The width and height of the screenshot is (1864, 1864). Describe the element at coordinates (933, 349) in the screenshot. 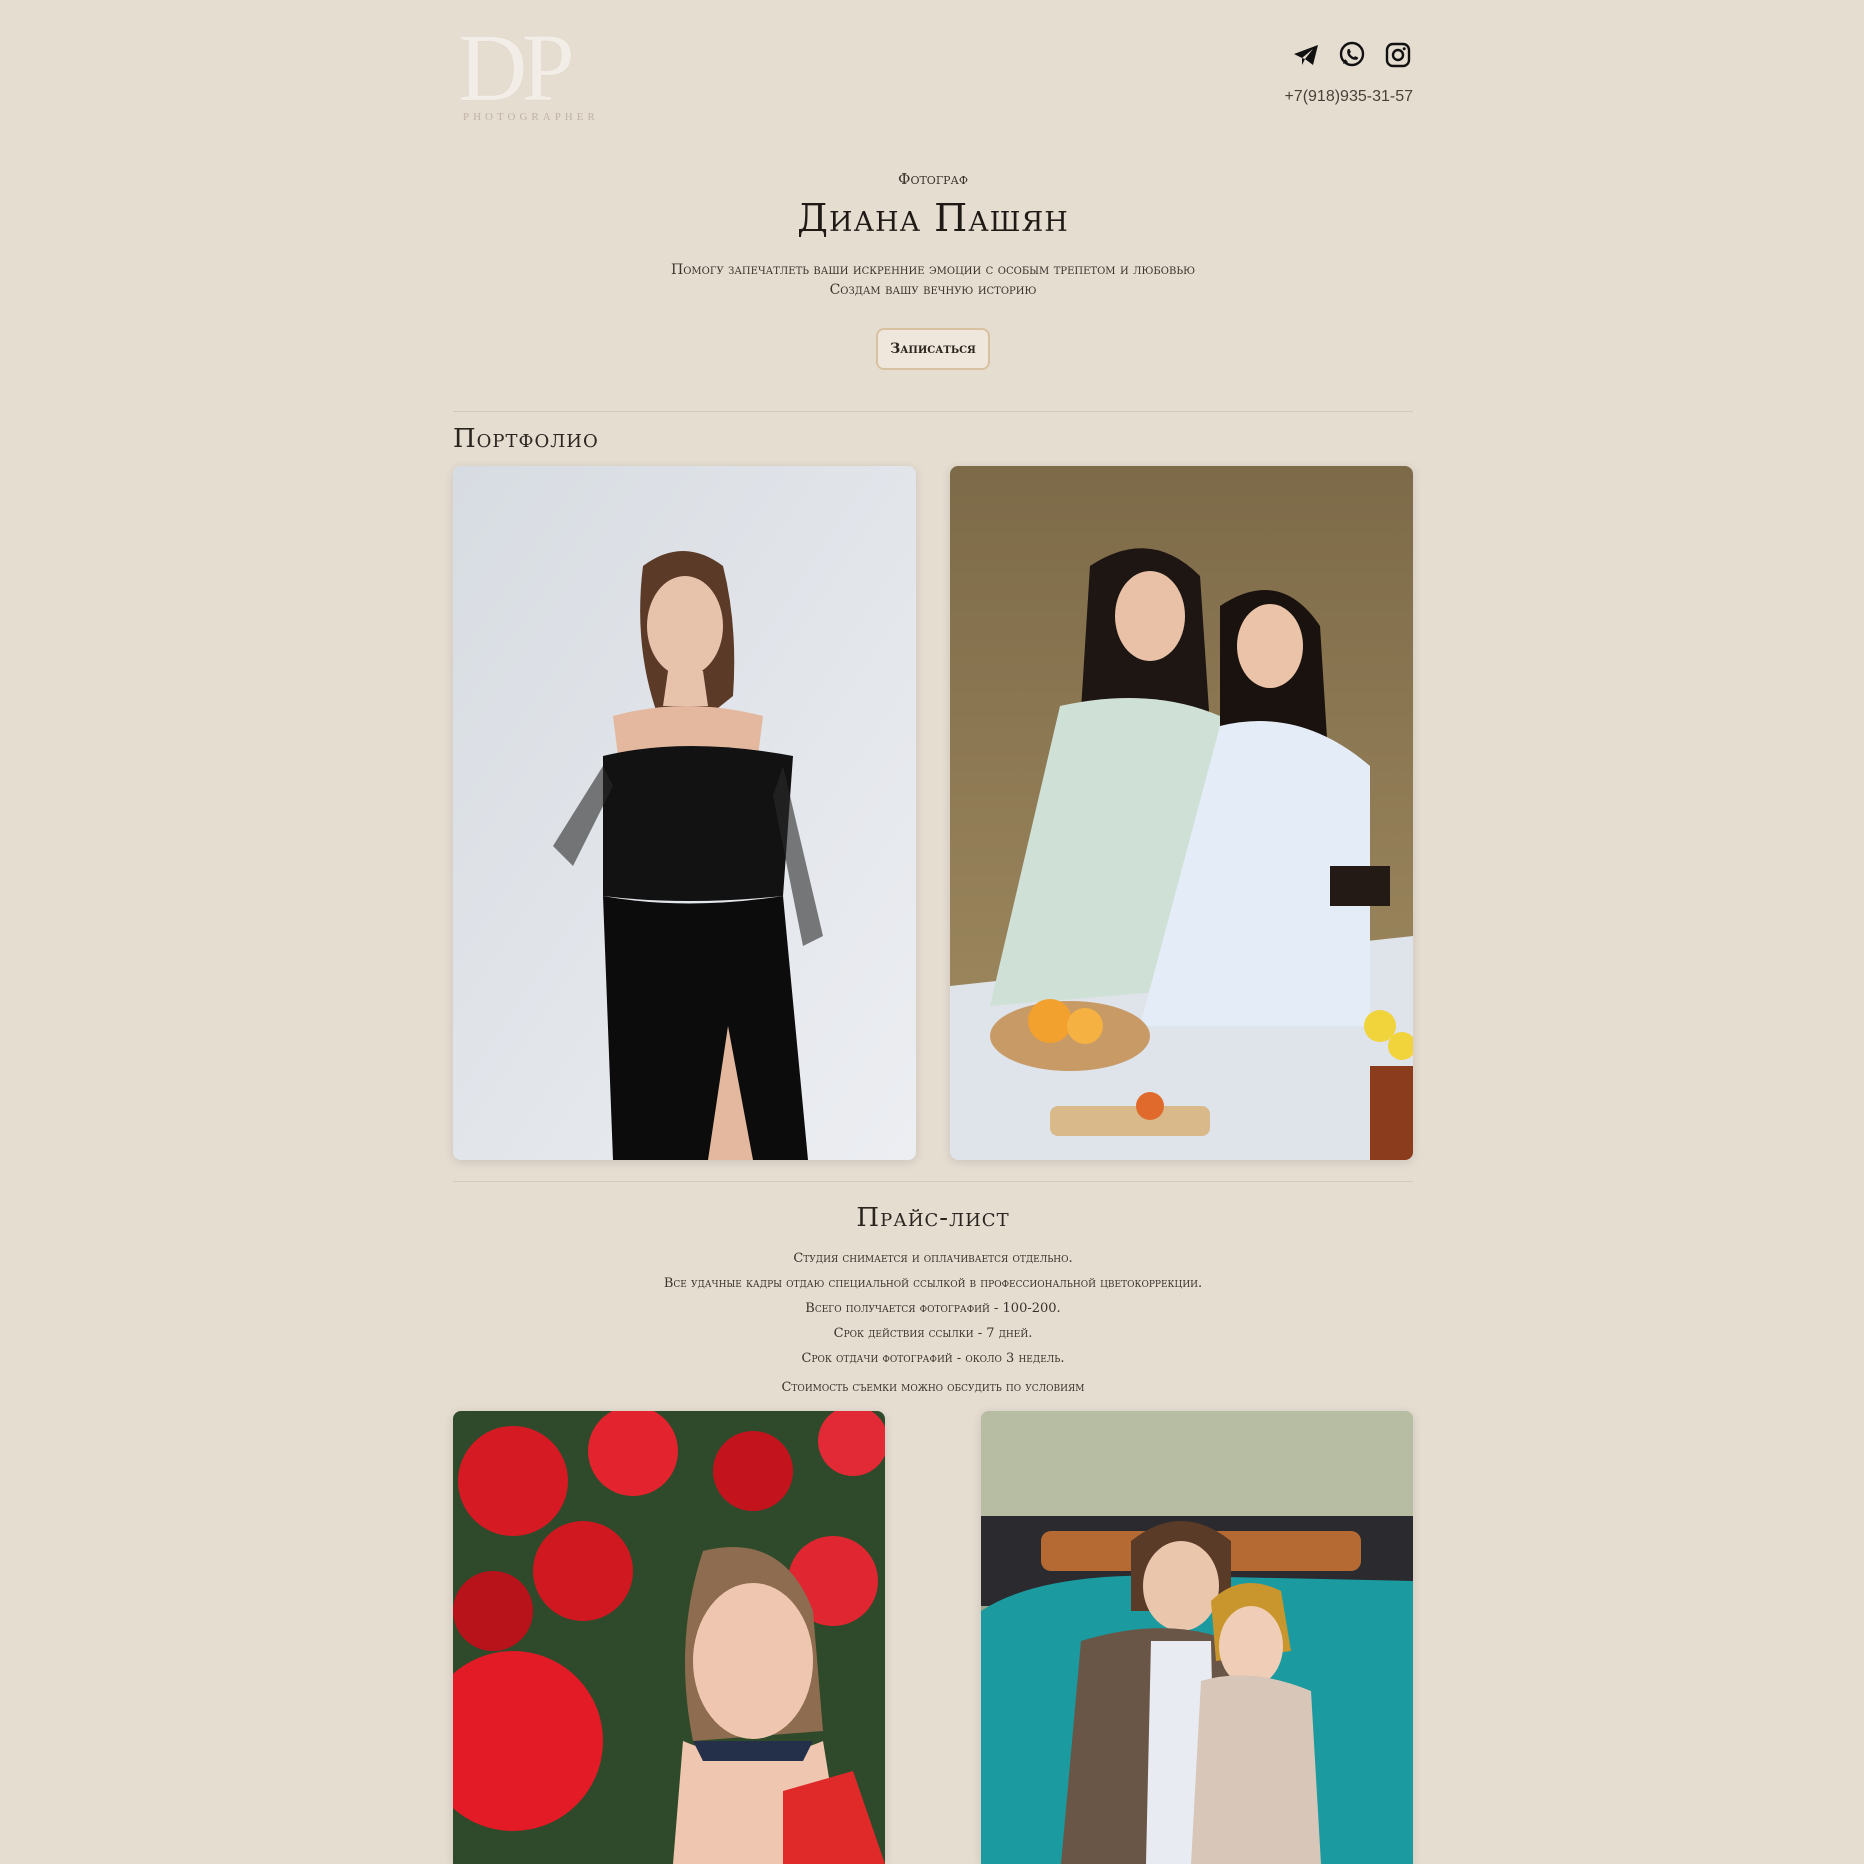

I see `book-button: Записаться` at that location.